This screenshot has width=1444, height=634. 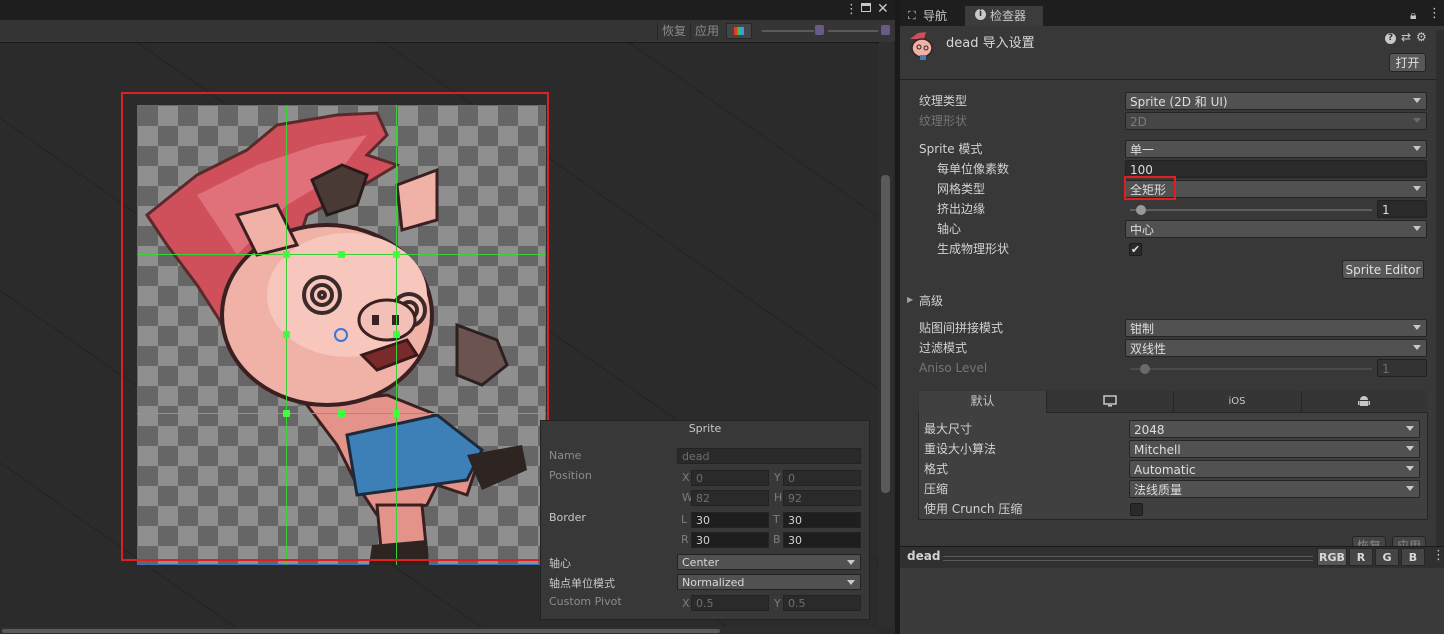 I want to click on filter-mode-value: 双线性, so click(x=1148, y=349).